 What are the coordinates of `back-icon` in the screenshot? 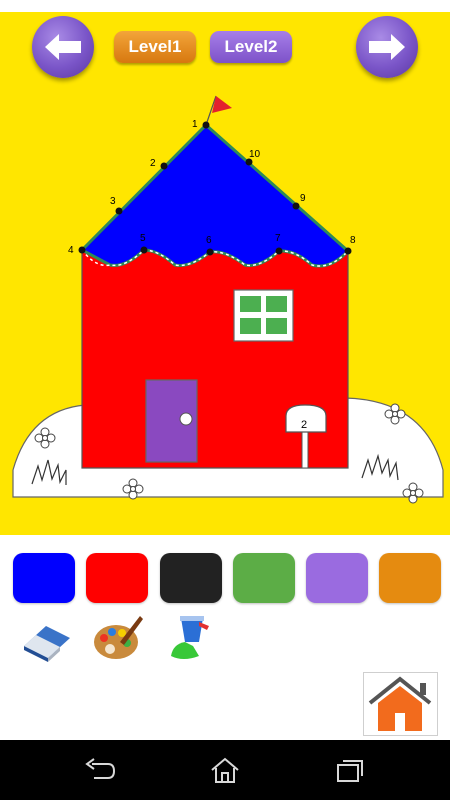 It's located at (100, 770).